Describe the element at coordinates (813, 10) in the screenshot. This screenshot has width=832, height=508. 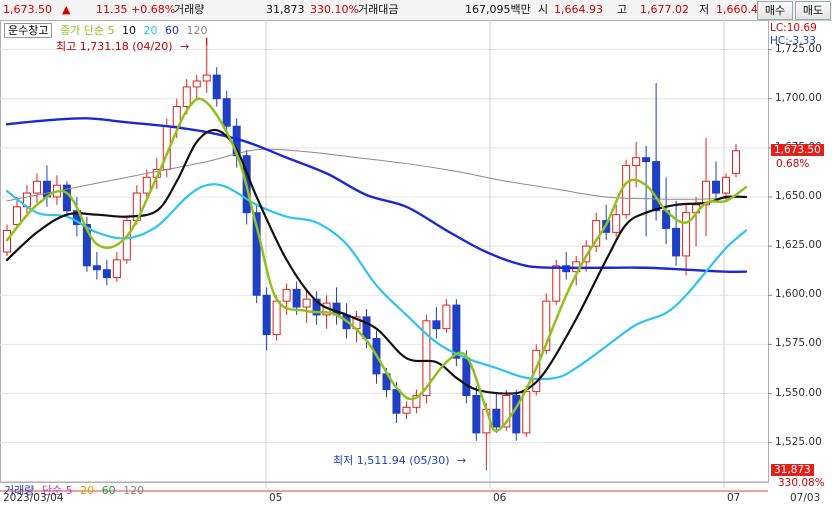
I see `sell-button: 매도` at that location.